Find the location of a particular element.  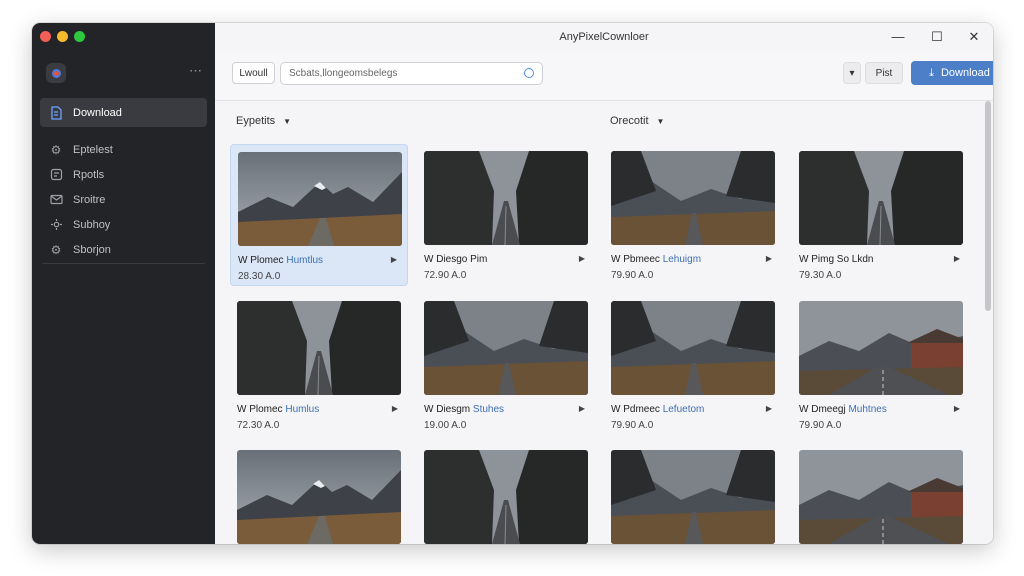

zoom-window-button is located at coordinates (79, 36).